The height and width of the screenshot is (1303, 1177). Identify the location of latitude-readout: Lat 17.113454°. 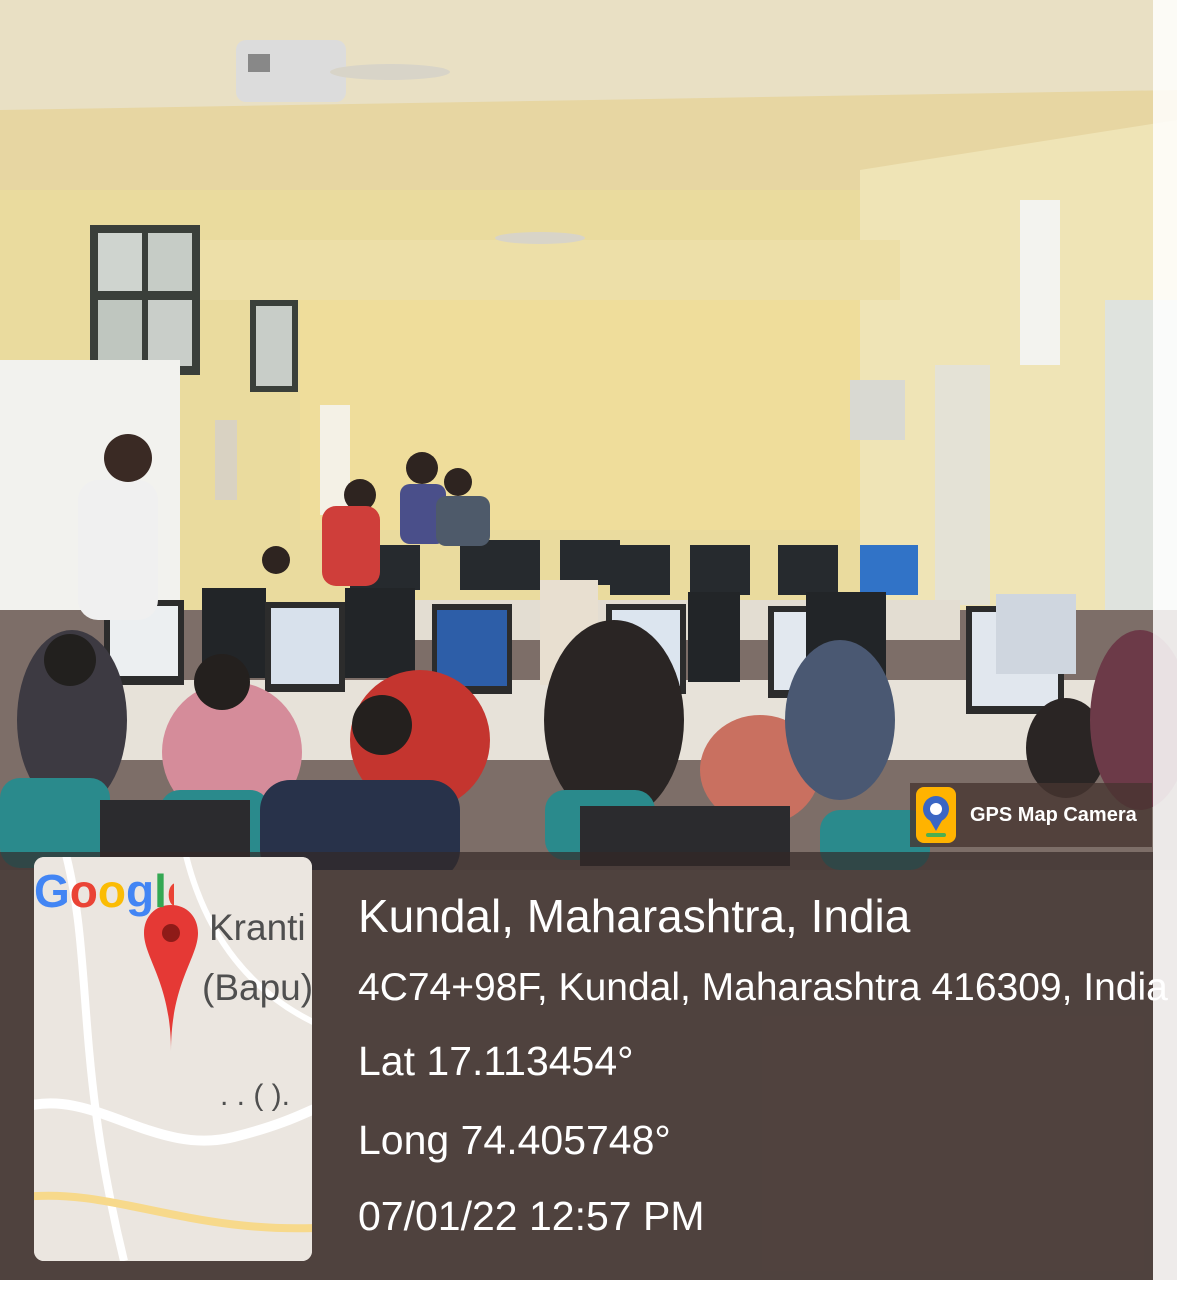
(496, 1061).